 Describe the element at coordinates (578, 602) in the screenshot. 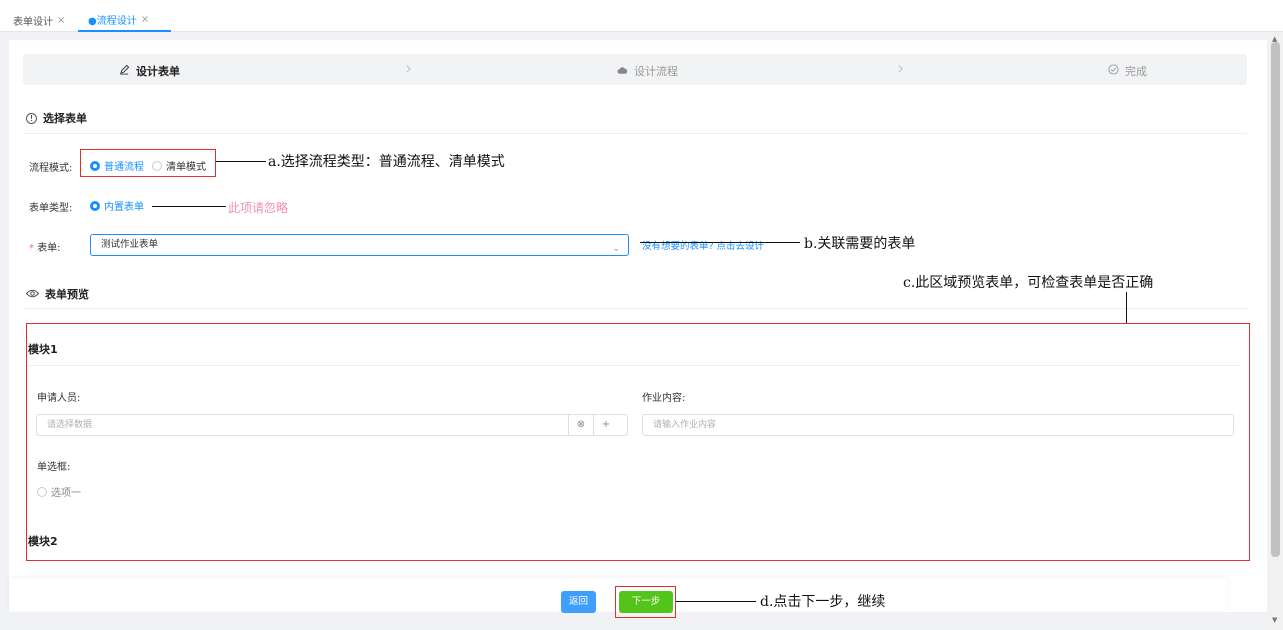

I see `back-button: 返回` at that location.